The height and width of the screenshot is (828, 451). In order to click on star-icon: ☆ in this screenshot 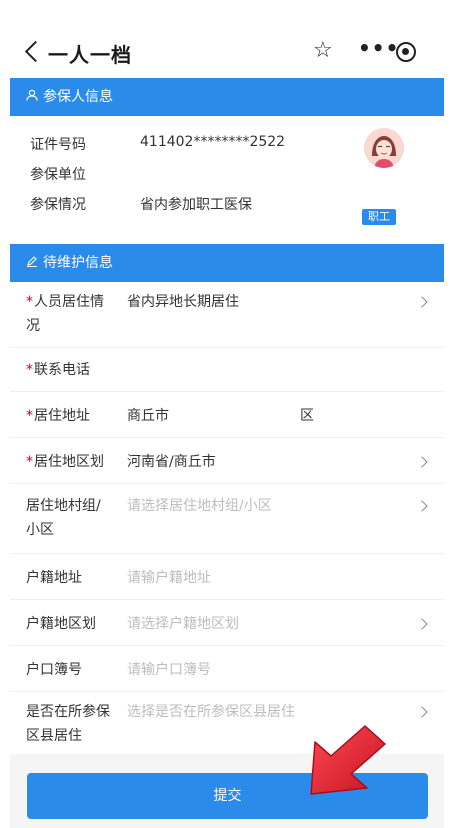, I will do `click(323, 51)`.